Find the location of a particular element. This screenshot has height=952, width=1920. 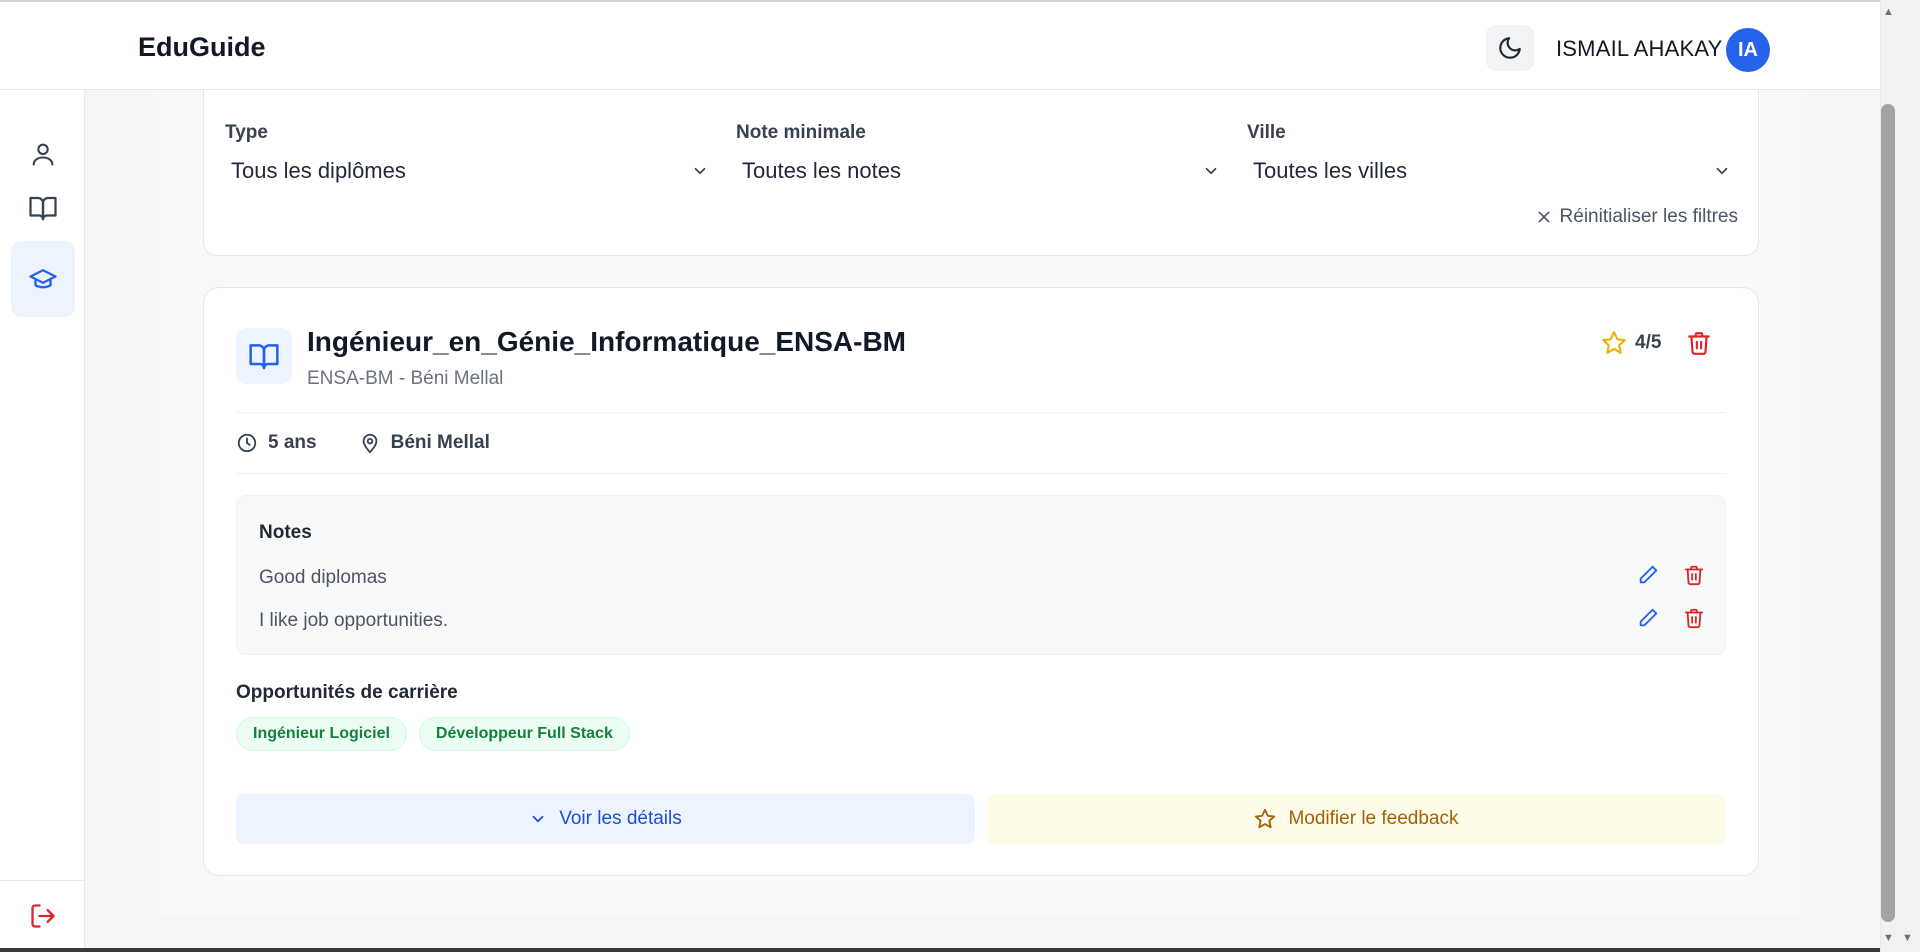

scrollbar-thumb is located at coordinates (1888, 513).